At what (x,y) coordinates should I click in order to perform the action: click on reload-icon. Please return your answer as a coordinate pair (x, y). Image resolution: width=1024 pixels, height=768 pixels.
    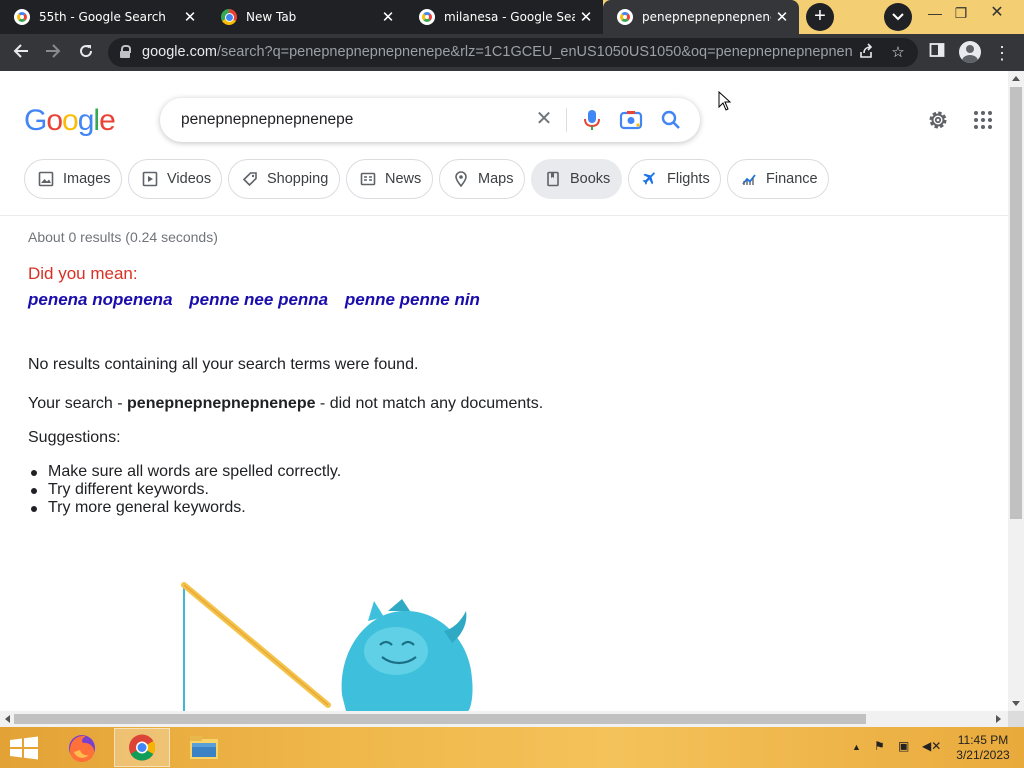
    Looking at the image, I should click on (86, 51).